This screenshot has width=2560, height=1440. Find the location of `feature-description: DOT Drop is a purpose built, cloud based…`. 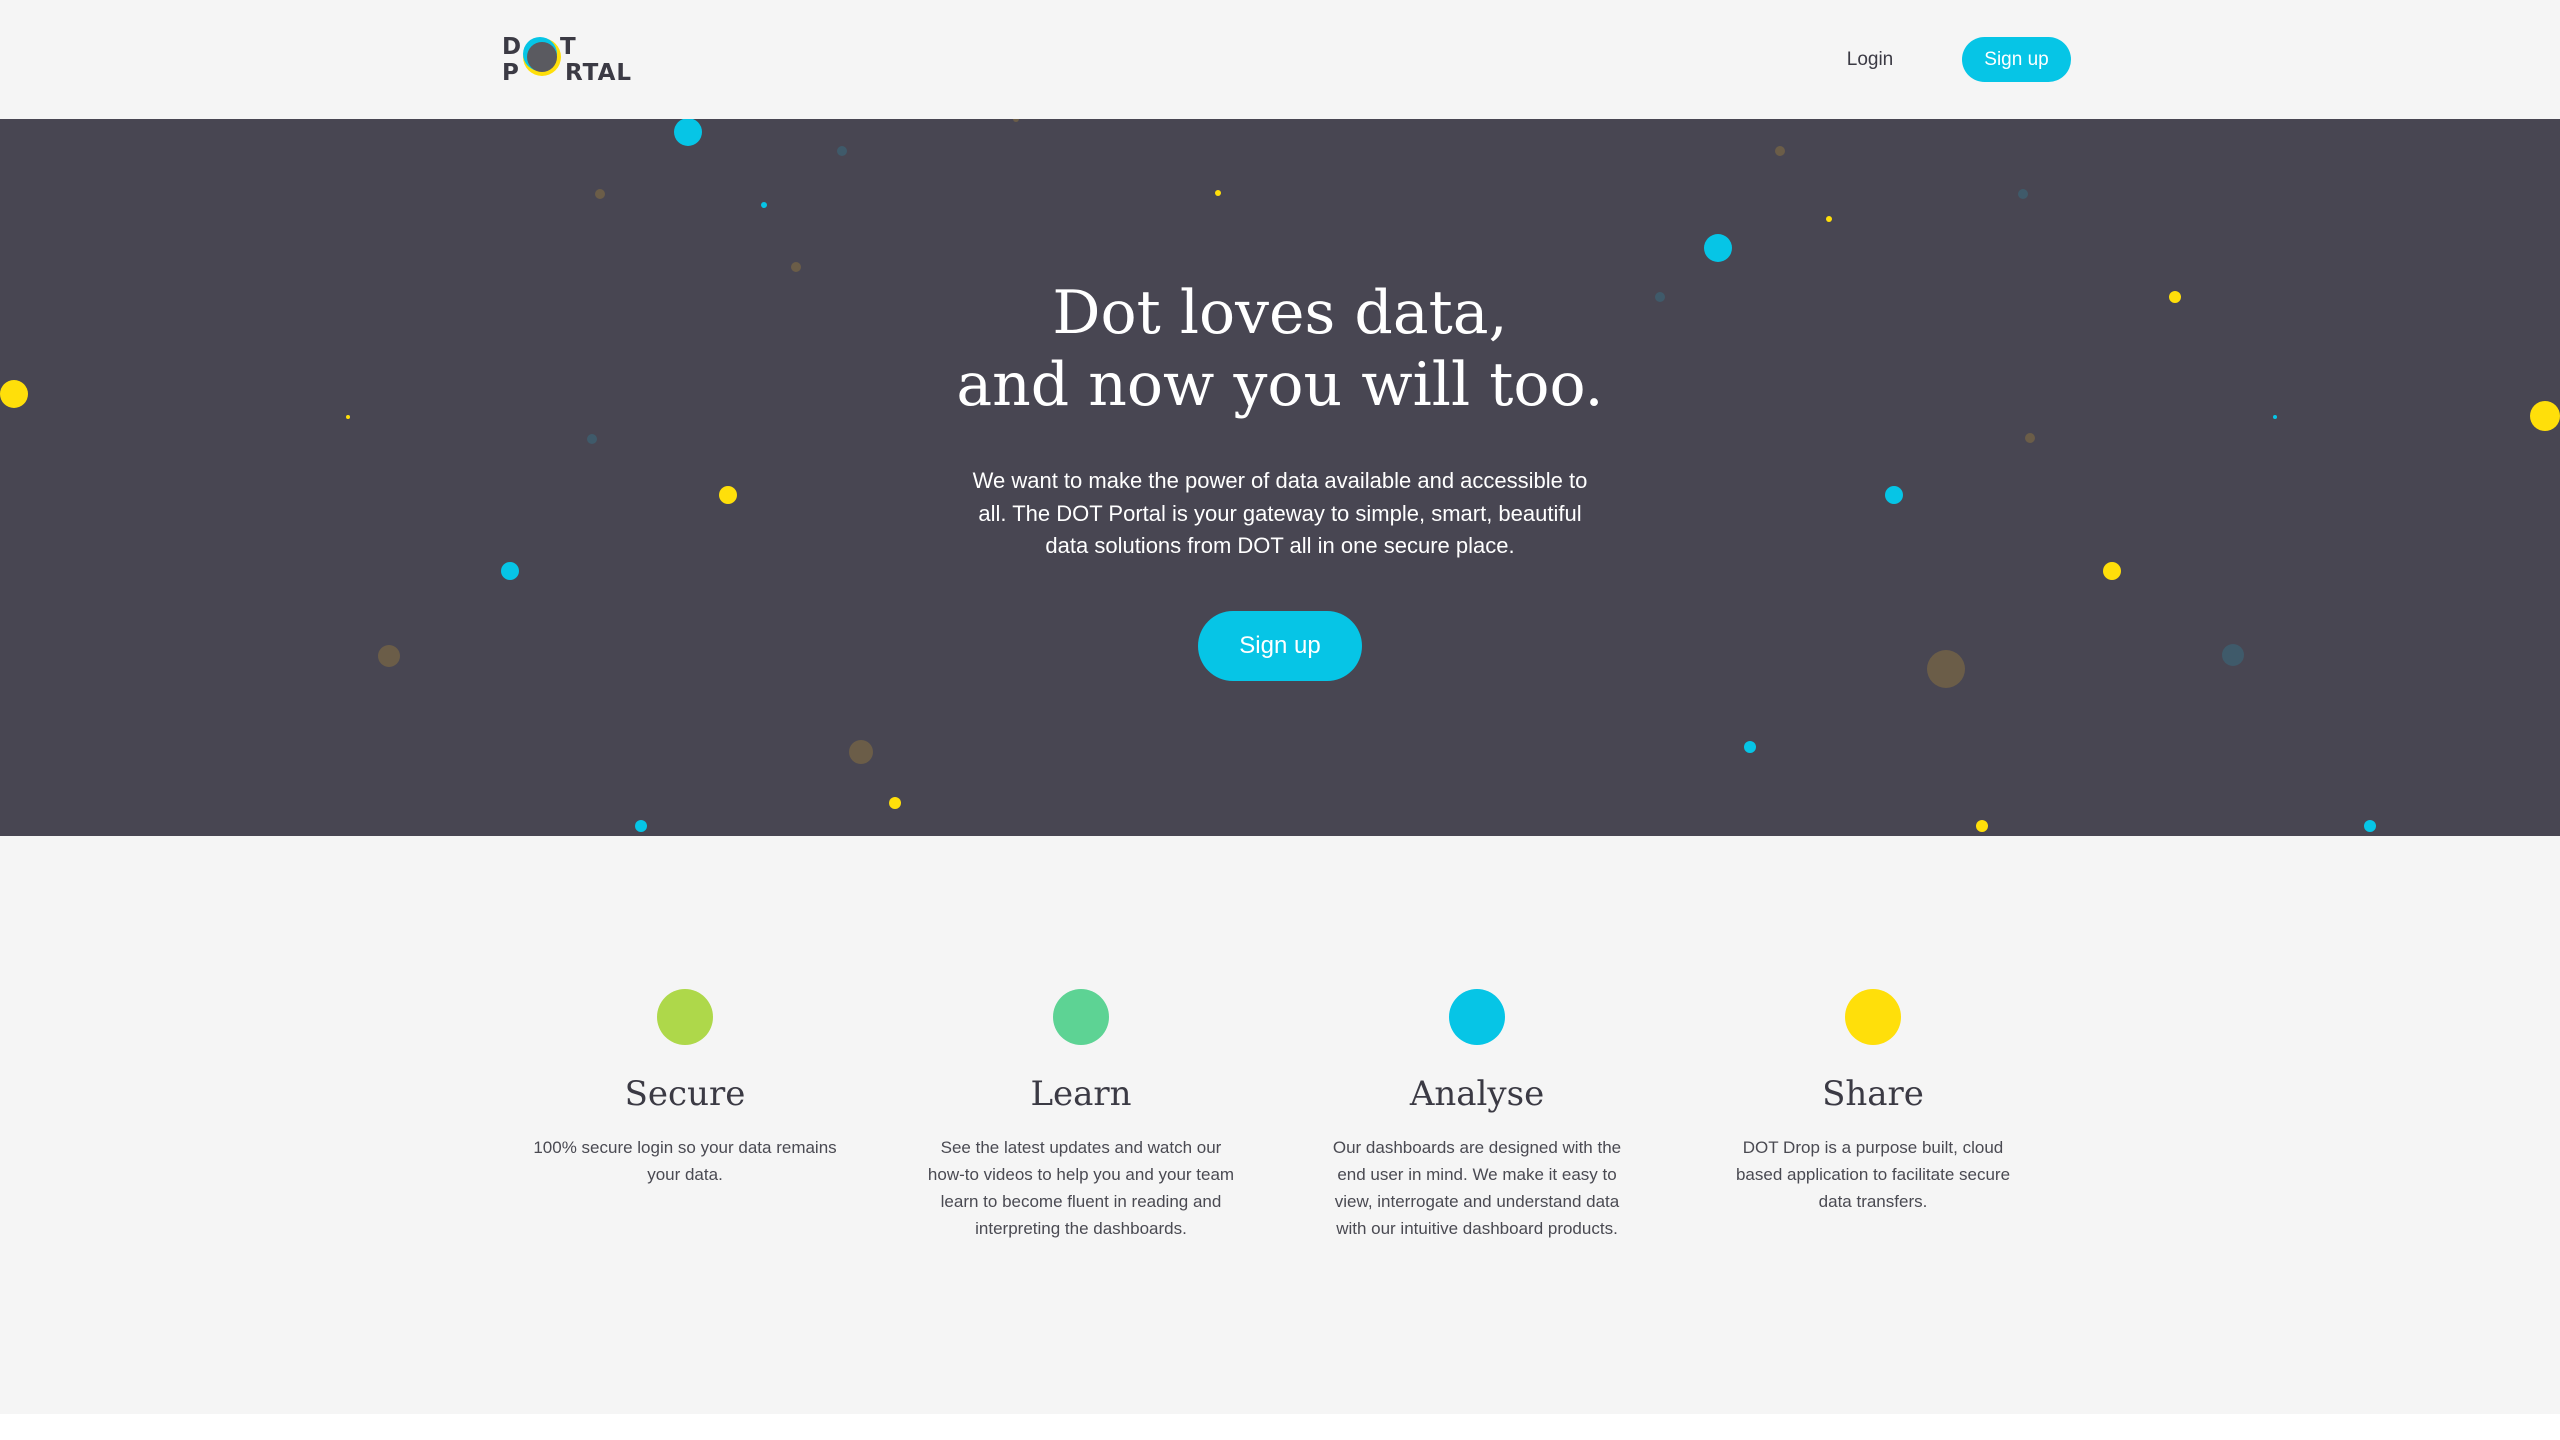

feature-description: DOT Drop is a purpose built, cloud based… is located at coordinates (1873, 1174).